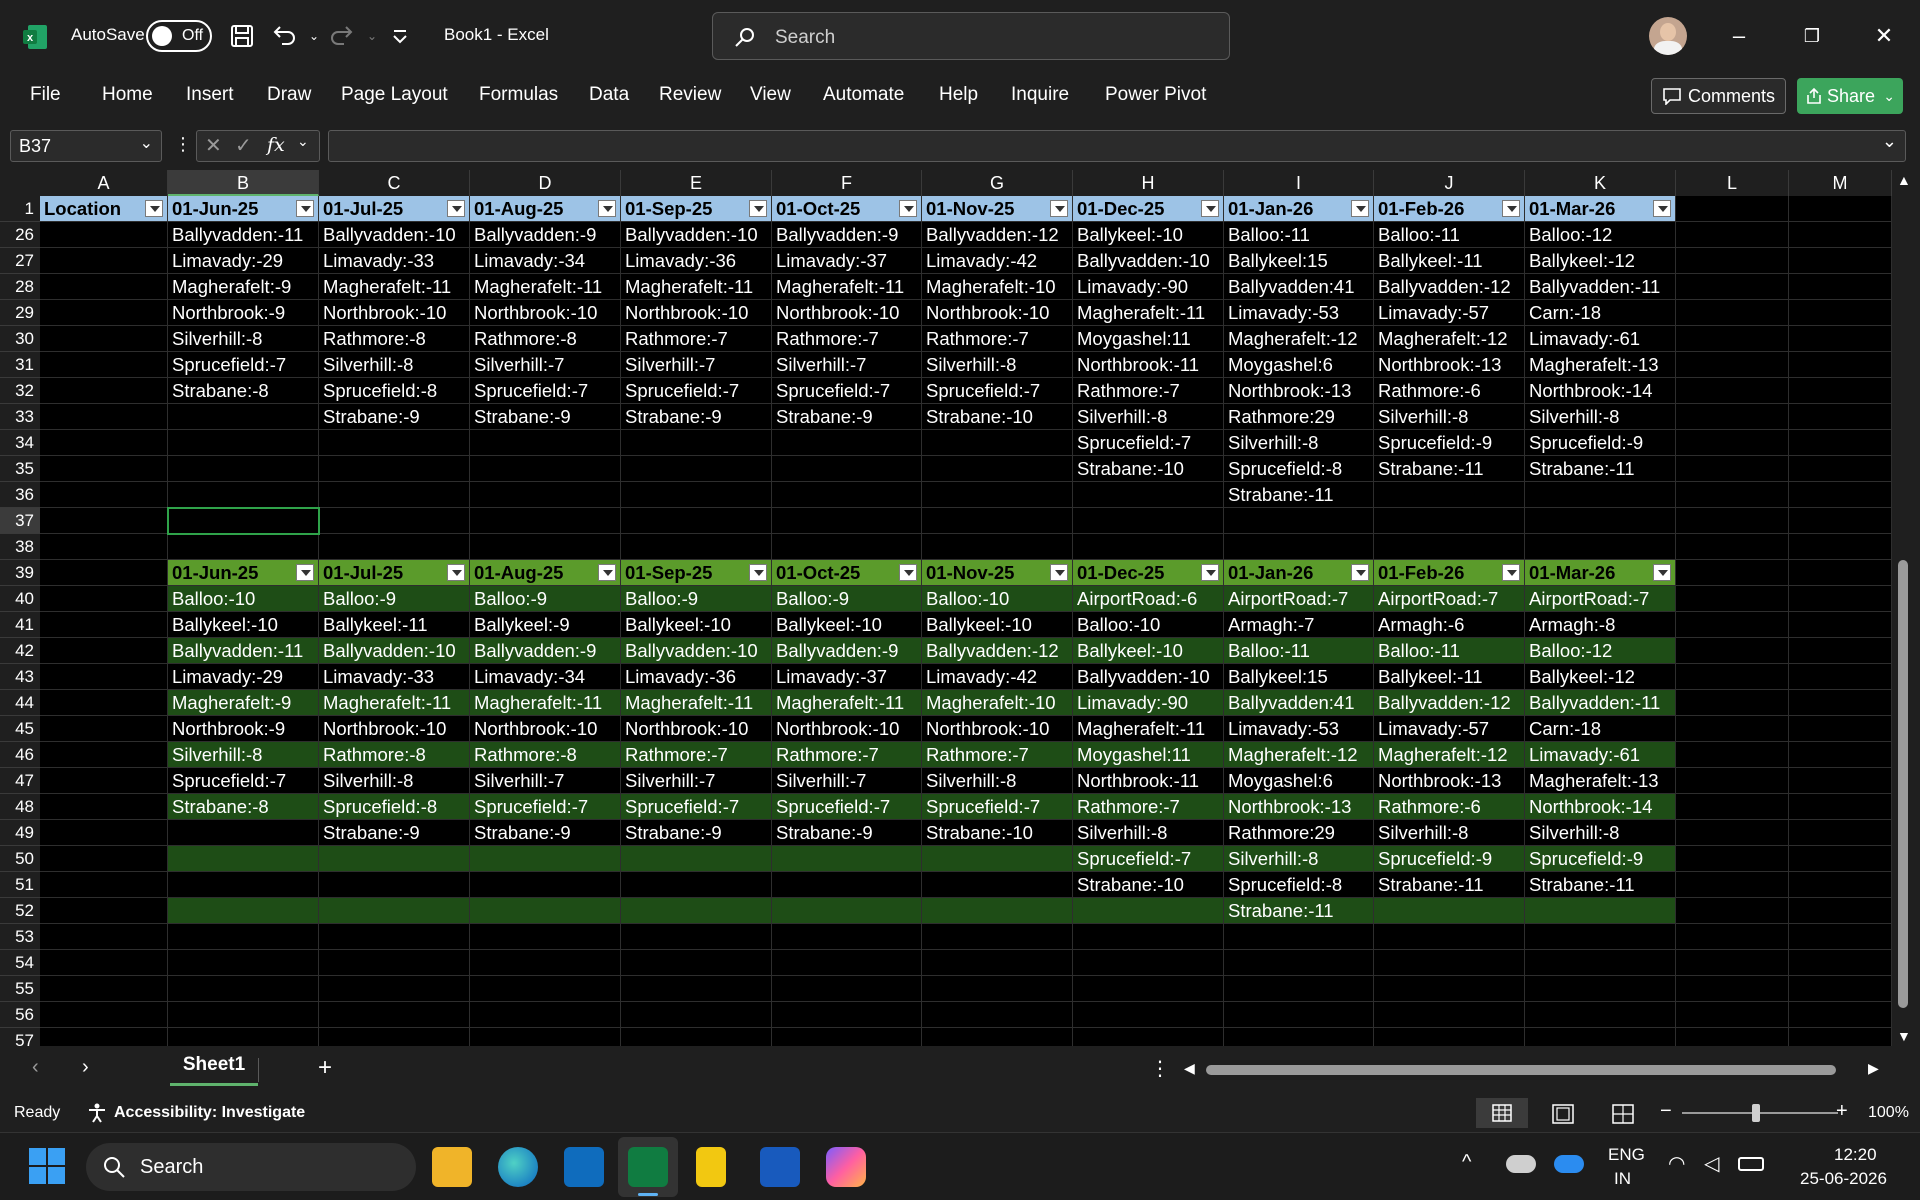 This screenshot has width=1920, height=1200. What do you see at coordinates (1904, 180) in the screenshot?
I see `scroll-up-icon: ▲` at bounding box center [1904, 180].